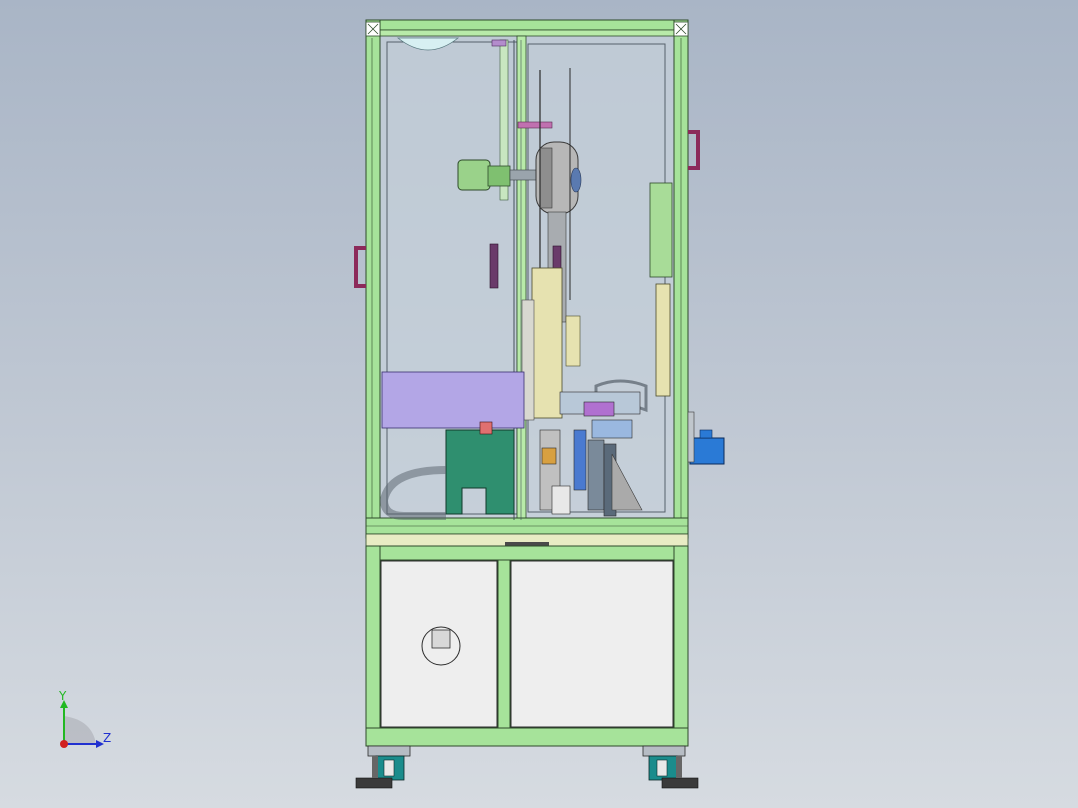  What do you see at coordinates (80, 730) in the screenshot?
I see `triad-plane` at bounding box center [80, 730].